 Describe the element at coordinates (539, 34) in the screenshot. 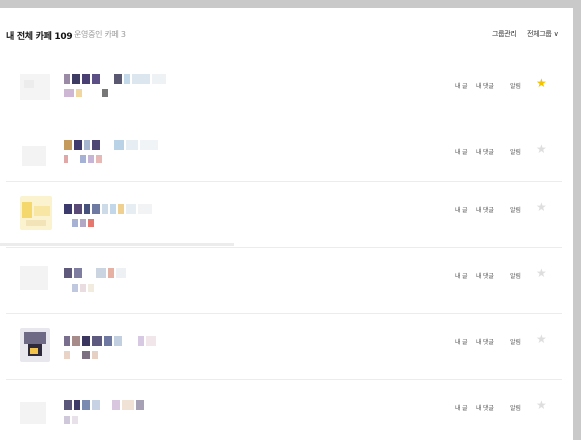

I see `group-filter-label: 전체그룹` at that location.